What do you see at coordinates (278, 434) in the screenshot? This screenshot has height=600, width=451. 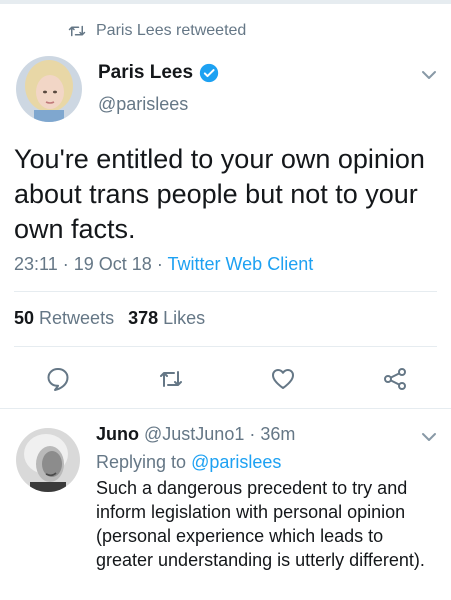 I see `reply-time: 36m` at bounding box center [278, 434].